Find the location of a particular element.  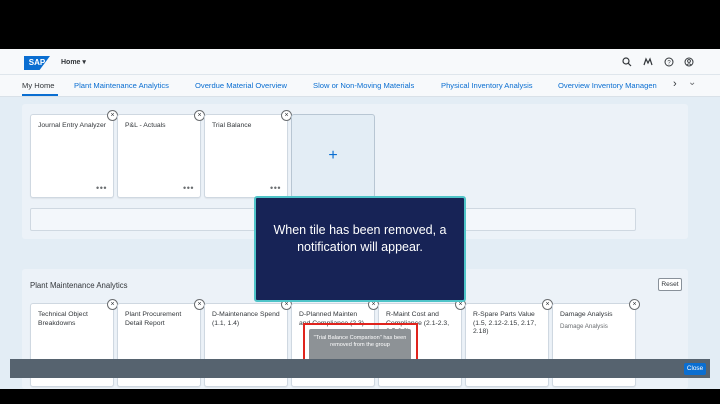

tile-title: Technical Object Breakdowns is located at coordinates (63, 319).